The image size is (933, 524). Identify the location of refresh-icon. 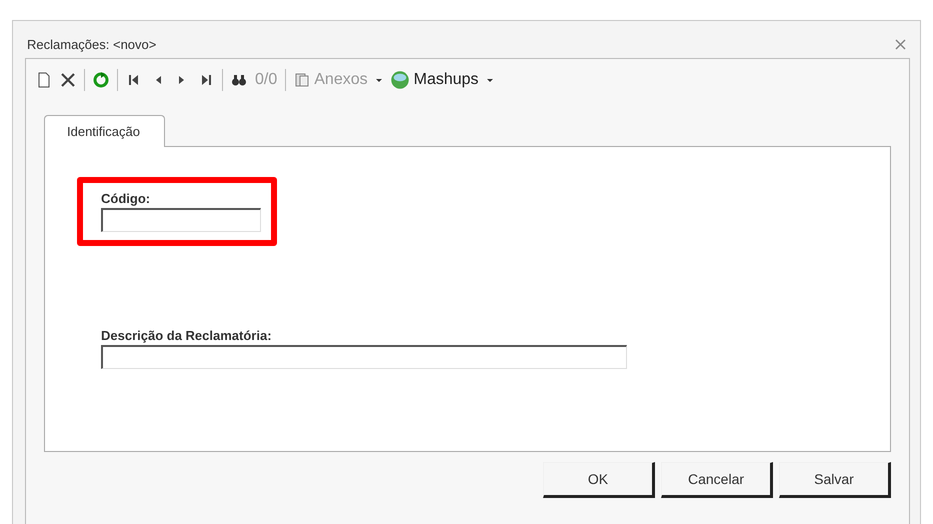
(101, 80).